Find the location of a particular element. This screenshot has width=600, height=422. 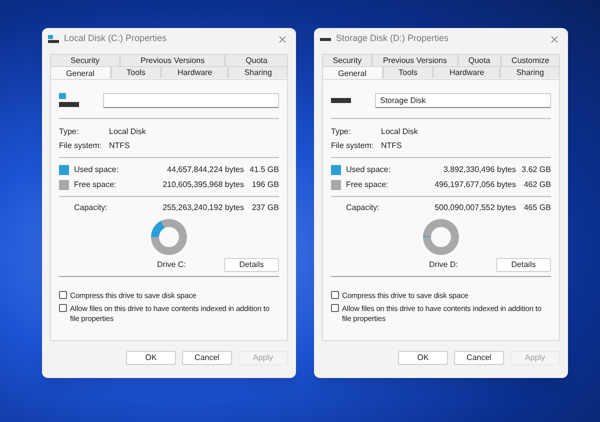

bytes-value: 500,090,007,552 bytes is located at coordinates (475, 208).